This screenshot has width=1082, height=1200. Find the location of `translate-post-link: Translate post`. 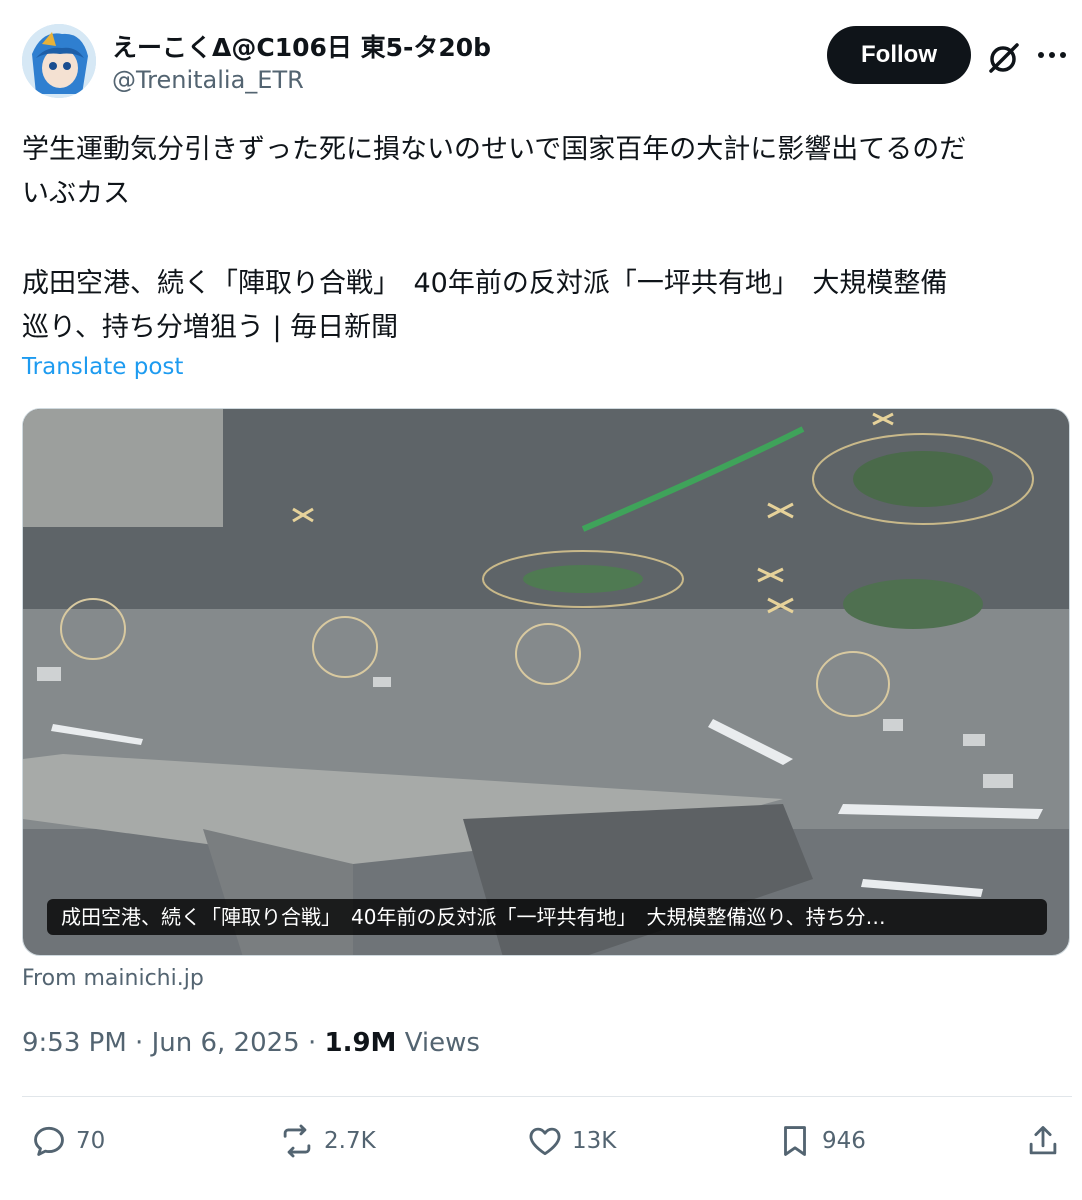

translate-post-link: Translate post is located at coordinates (102, 367).